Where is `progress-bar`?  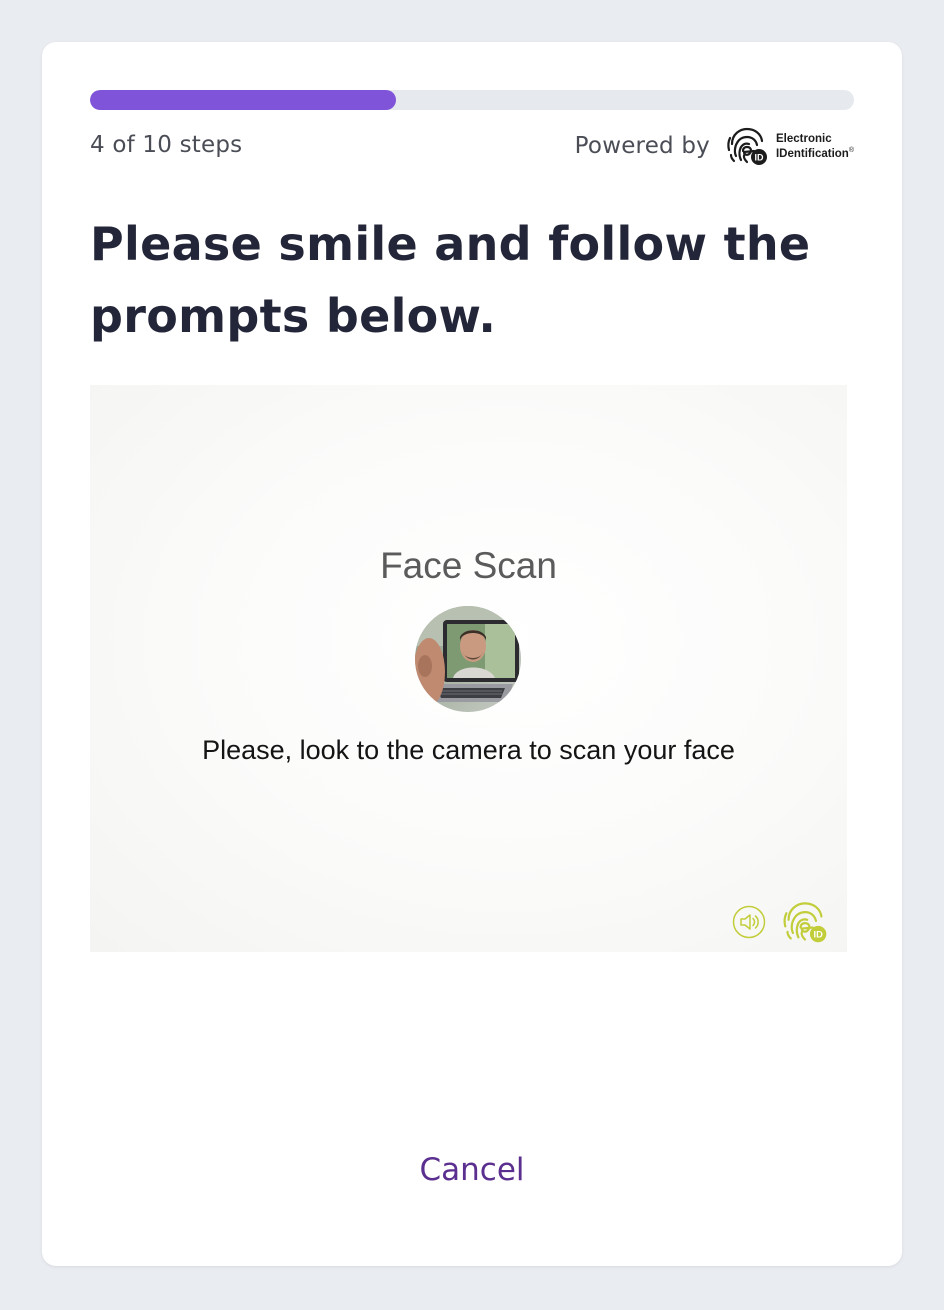
progress-bar is located at coordinates (472, 100).